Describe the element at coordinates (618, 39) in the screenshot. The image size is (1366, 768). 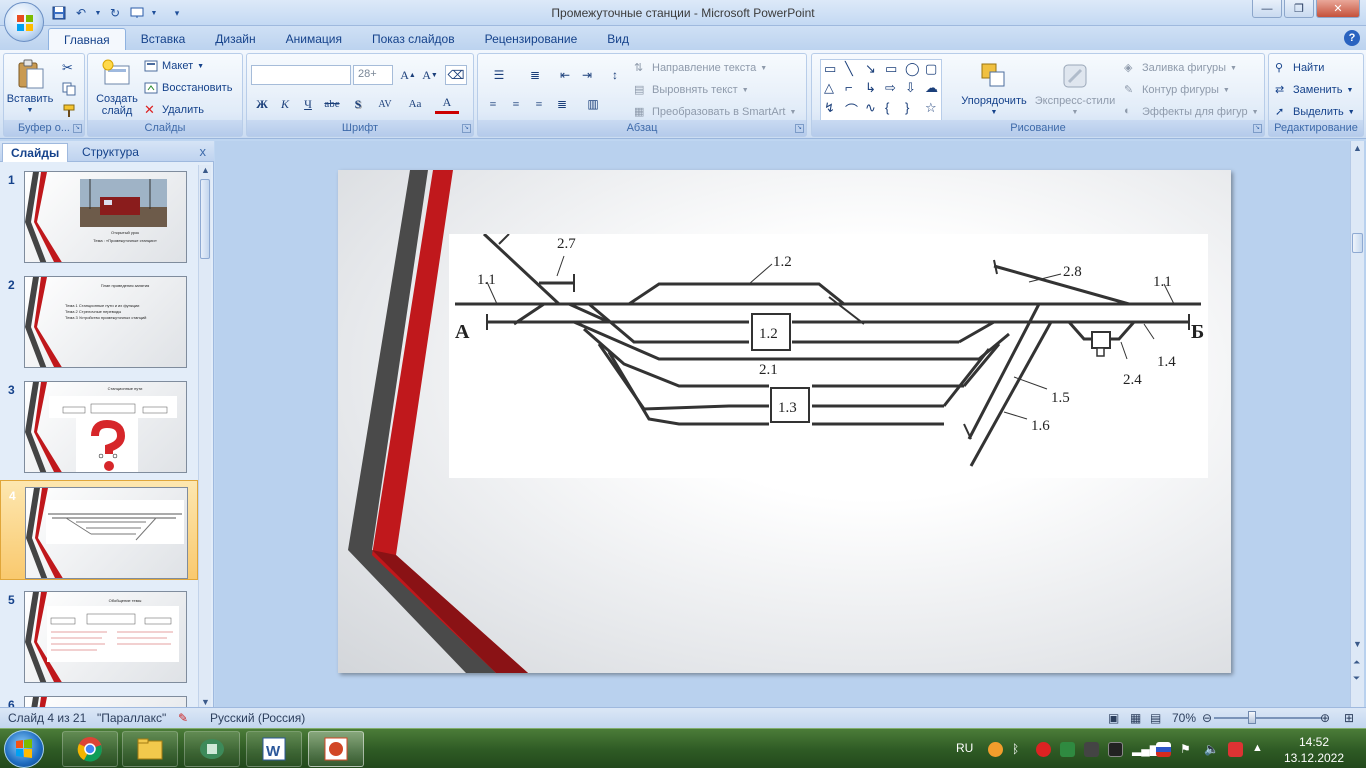
I see `tab-view: Вид` at that location.